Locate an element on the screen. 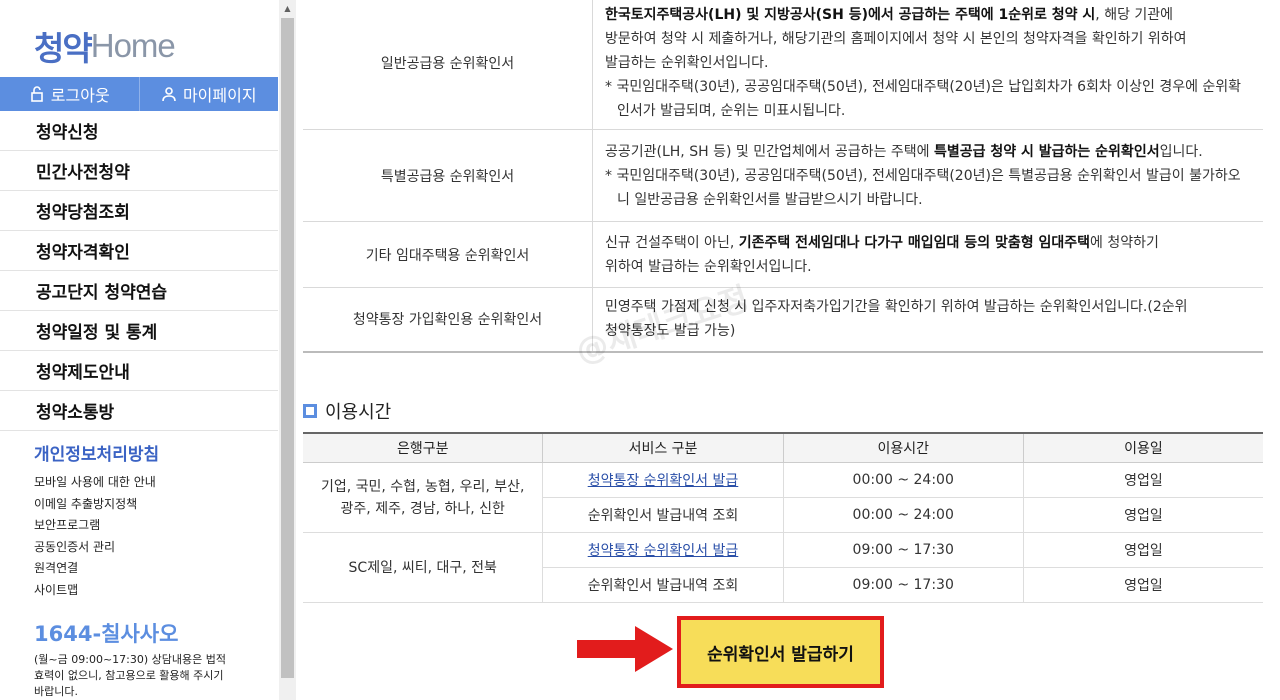  mypage-label: 마이페이지 is located at coordinates (219, 95).